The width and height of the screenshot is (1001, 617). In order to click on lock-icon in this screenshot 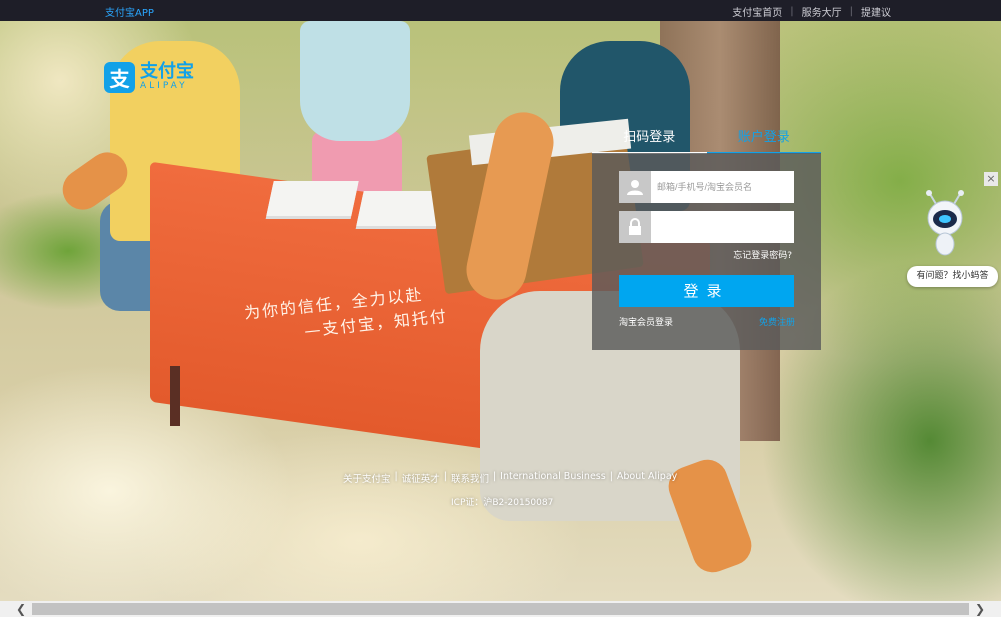, I will do `click(635, 227)`.